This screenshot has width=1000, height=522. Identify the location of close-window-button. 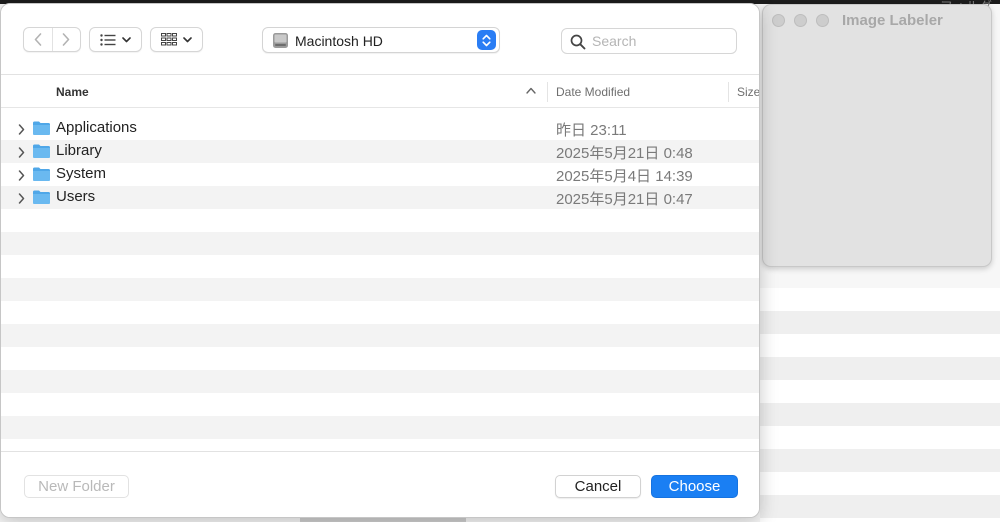
(778, 20).